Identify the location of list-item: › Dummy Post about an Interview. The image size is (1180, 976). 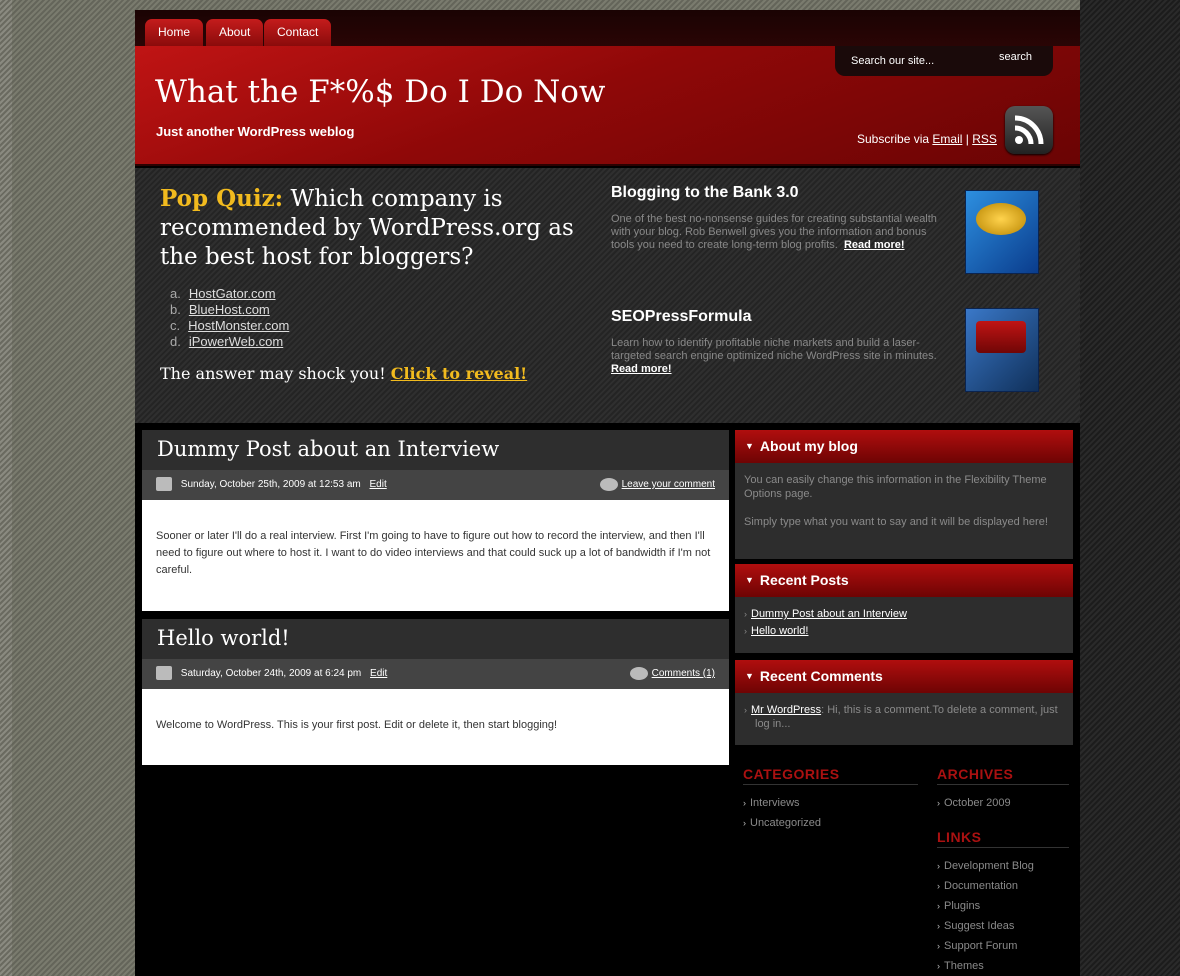
(904, 614).